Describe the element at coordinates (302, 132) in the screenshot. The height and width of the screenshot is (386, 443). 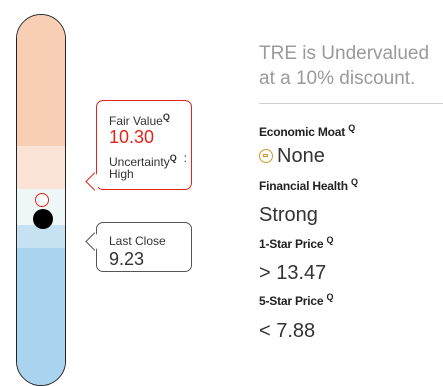
I see `economic-moat-title: Economic Moat` at that location.